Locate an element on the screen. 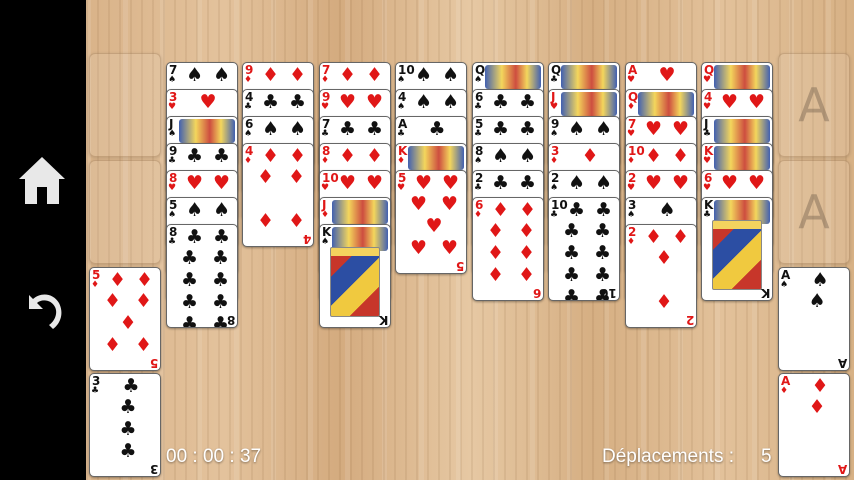  tableau-card: 2 ♦ ♦ ♦ ♦ ♦ 2 is located at coordinates (661, 276).